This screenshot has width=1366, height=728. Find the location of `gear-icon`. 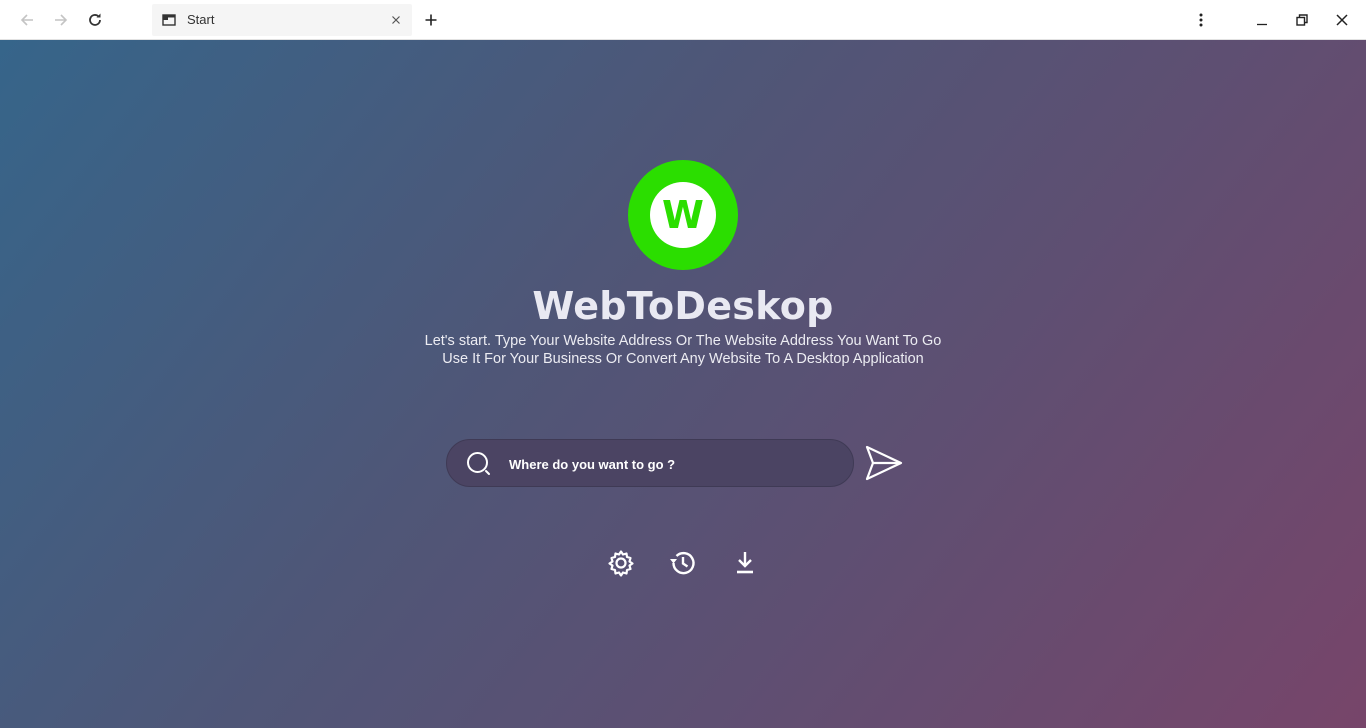

gear-icon is located at coordinates (621, 563).